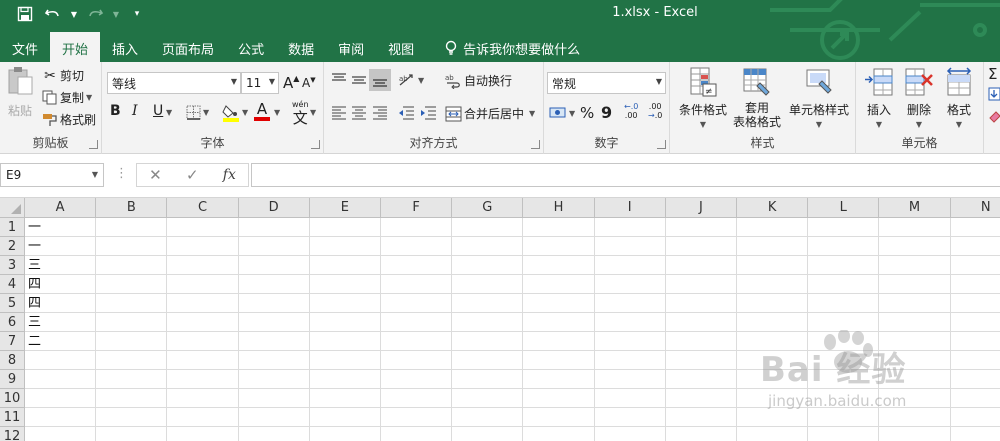  I want to click on cell-h7, so click(559, 341).